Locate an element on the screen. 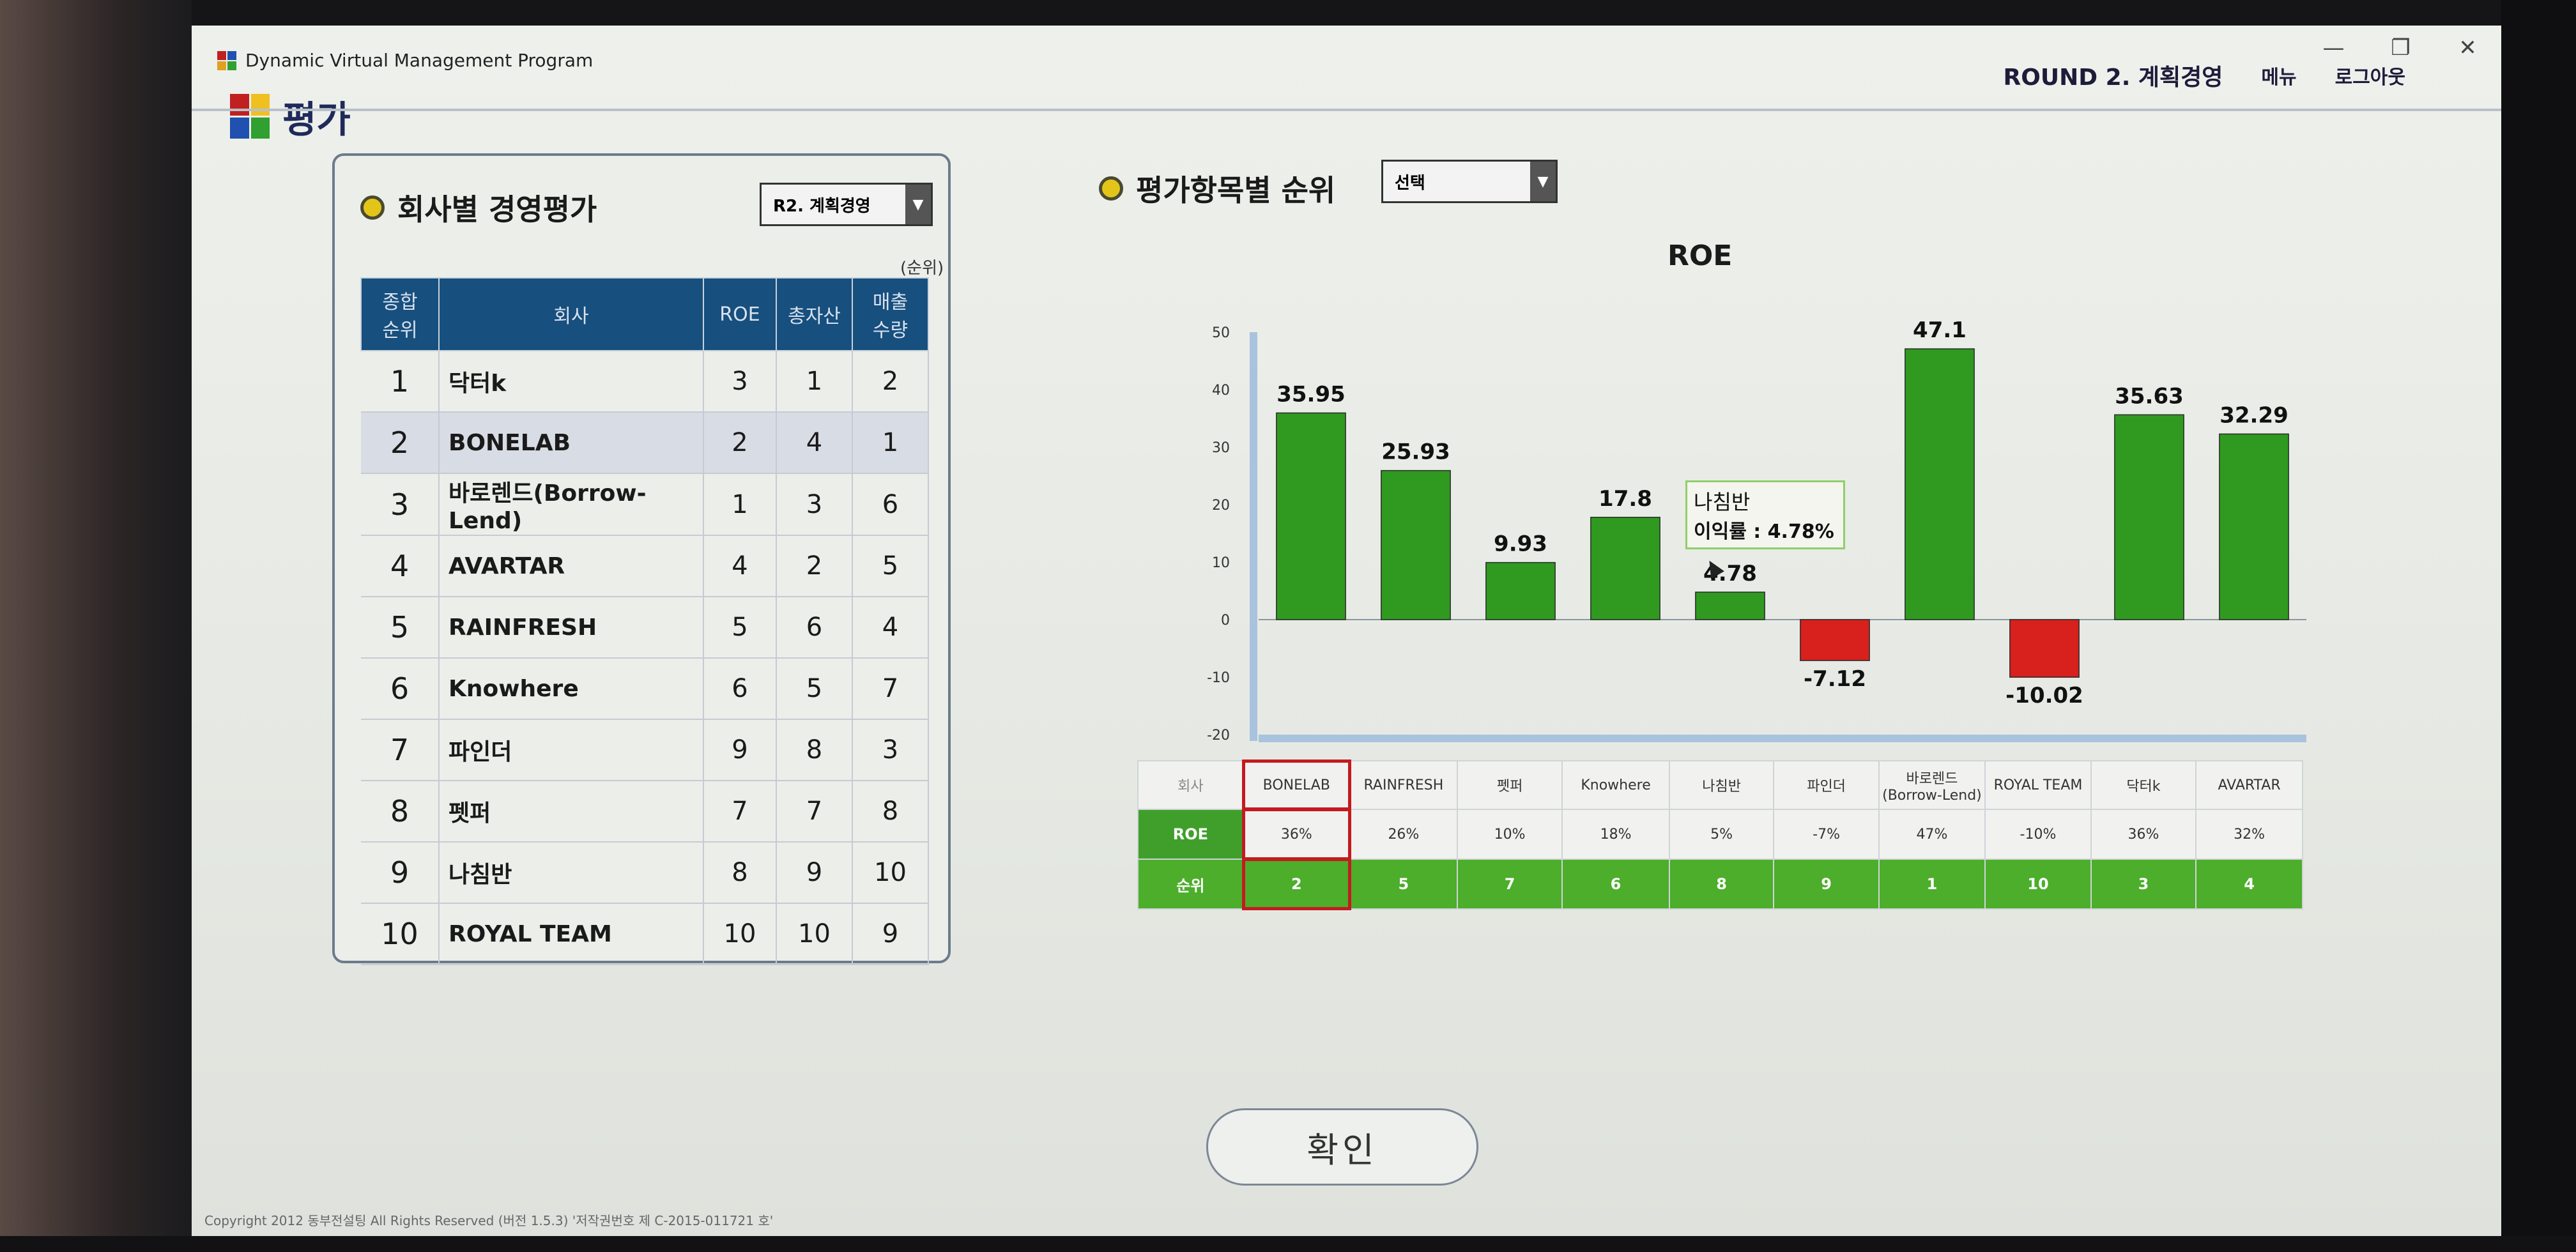 The image size is (2576, 1252). bar-value-label: 9.93 is located at coordinates (1520, 544).